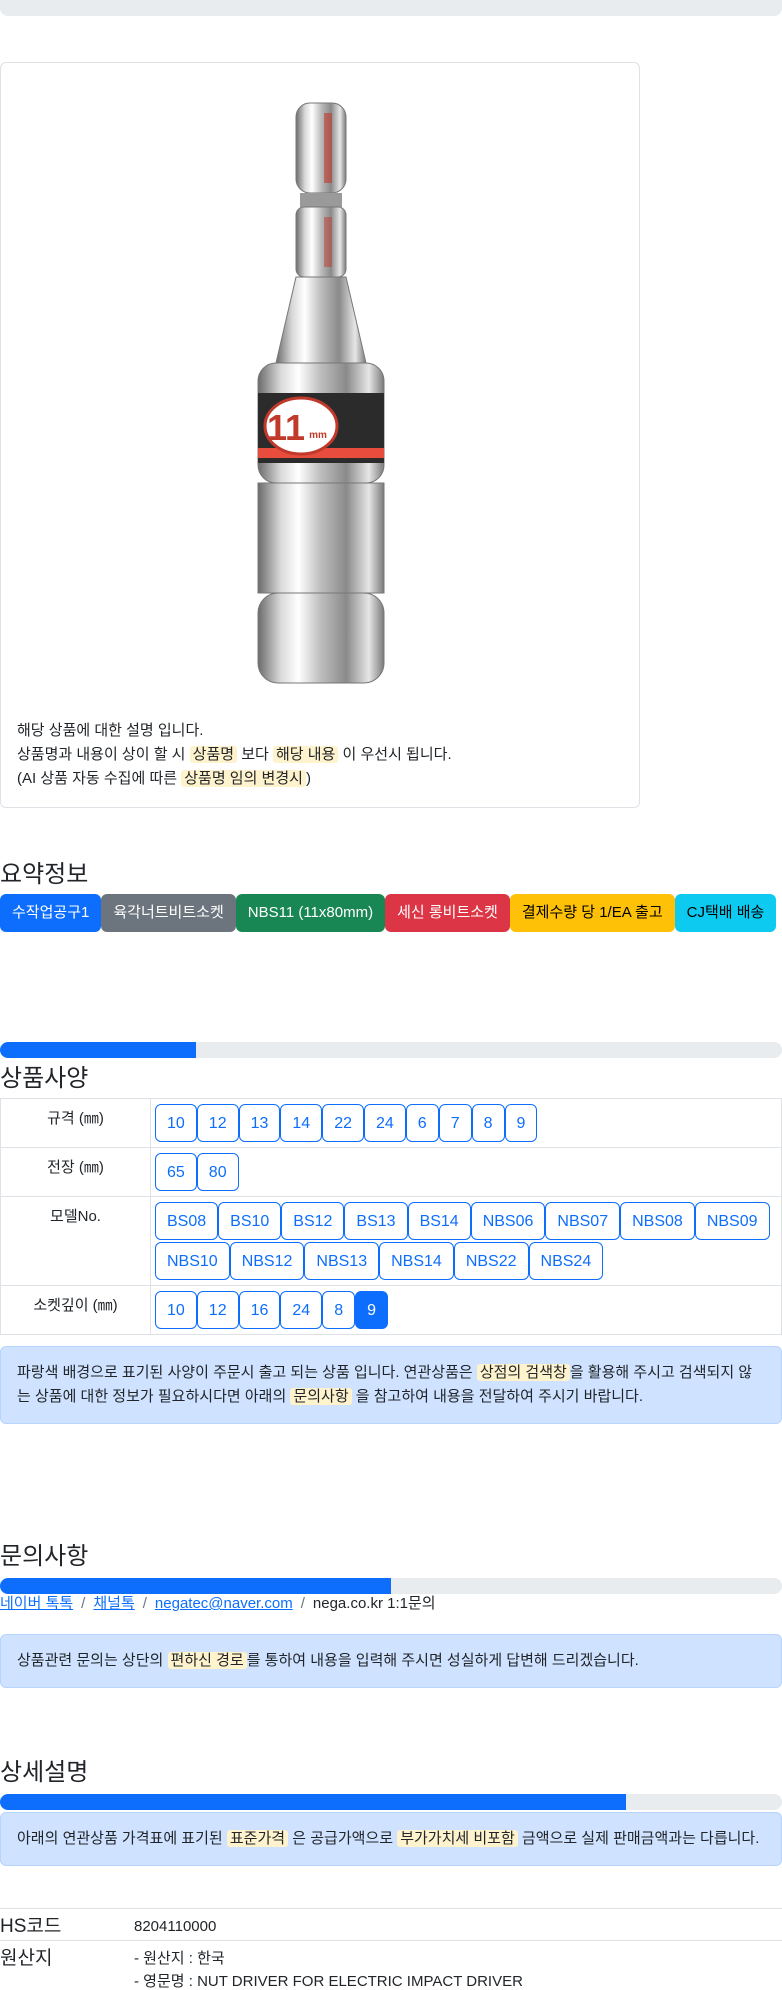 This screenshot has height=1990, width=782. I want to click on origin-label: 원산지, so click(26, 1958).